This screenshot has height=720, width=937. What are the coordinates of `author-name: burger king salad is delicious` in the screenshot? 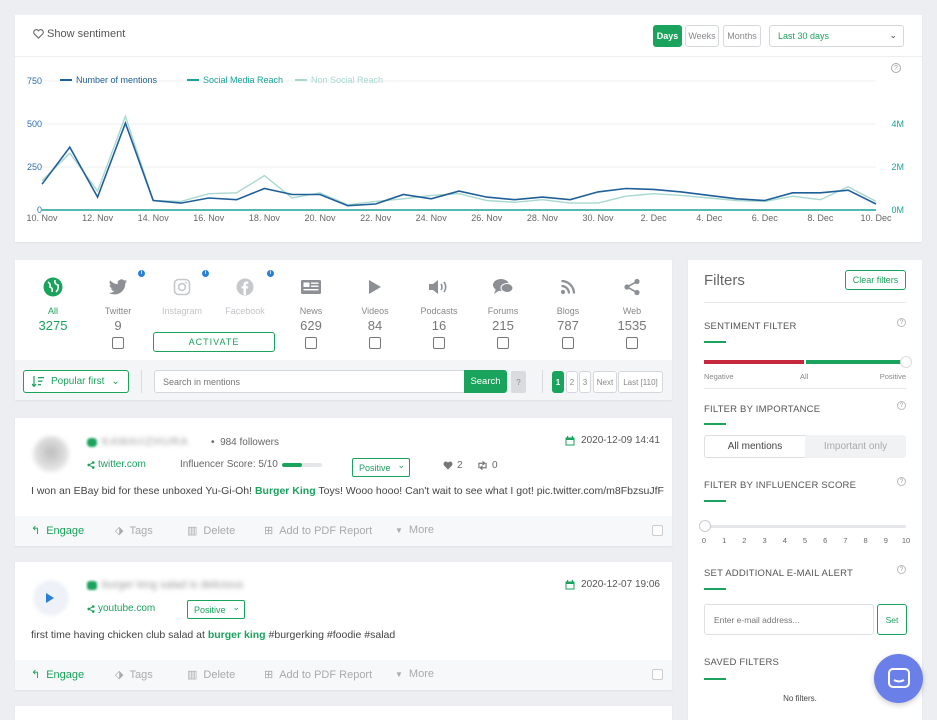 It's located at (165, 585).